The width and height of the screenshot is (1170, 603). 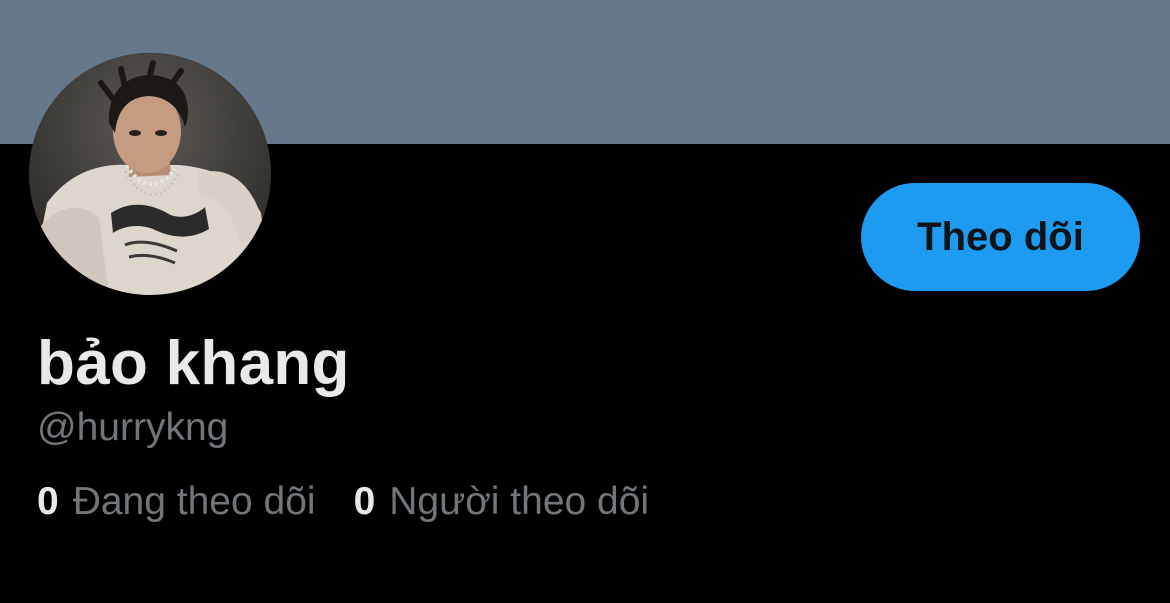 I want to click on profile-stats: 0 Đang theo dõi 0 Người theo dõi, so click(x=343, y=502).